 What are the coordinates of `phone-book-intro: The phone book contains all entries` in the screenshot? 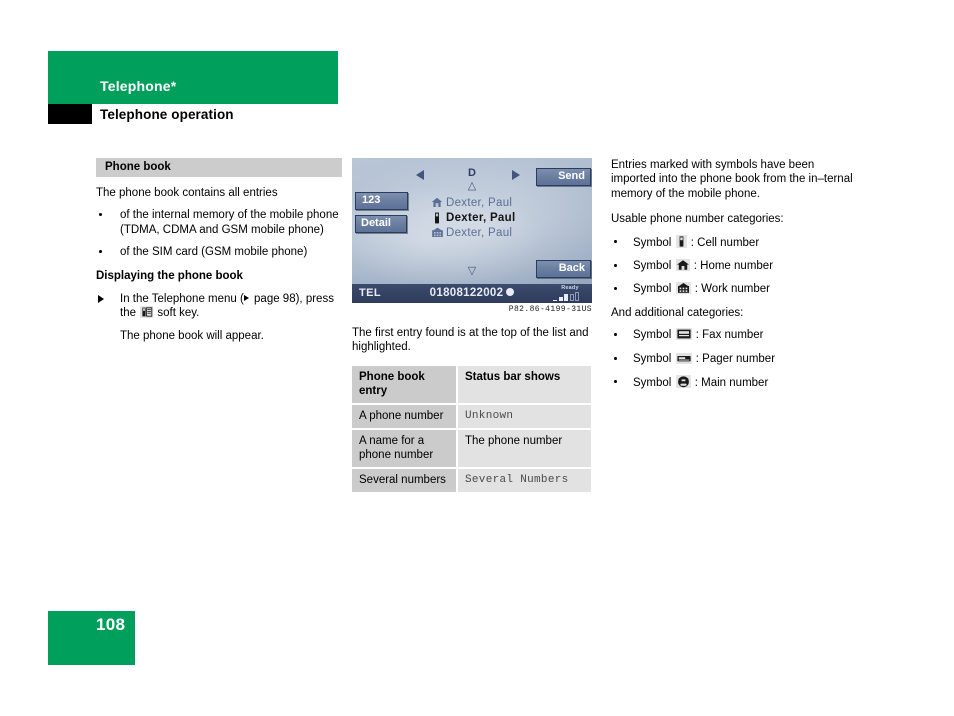 It's located at (187, 193).